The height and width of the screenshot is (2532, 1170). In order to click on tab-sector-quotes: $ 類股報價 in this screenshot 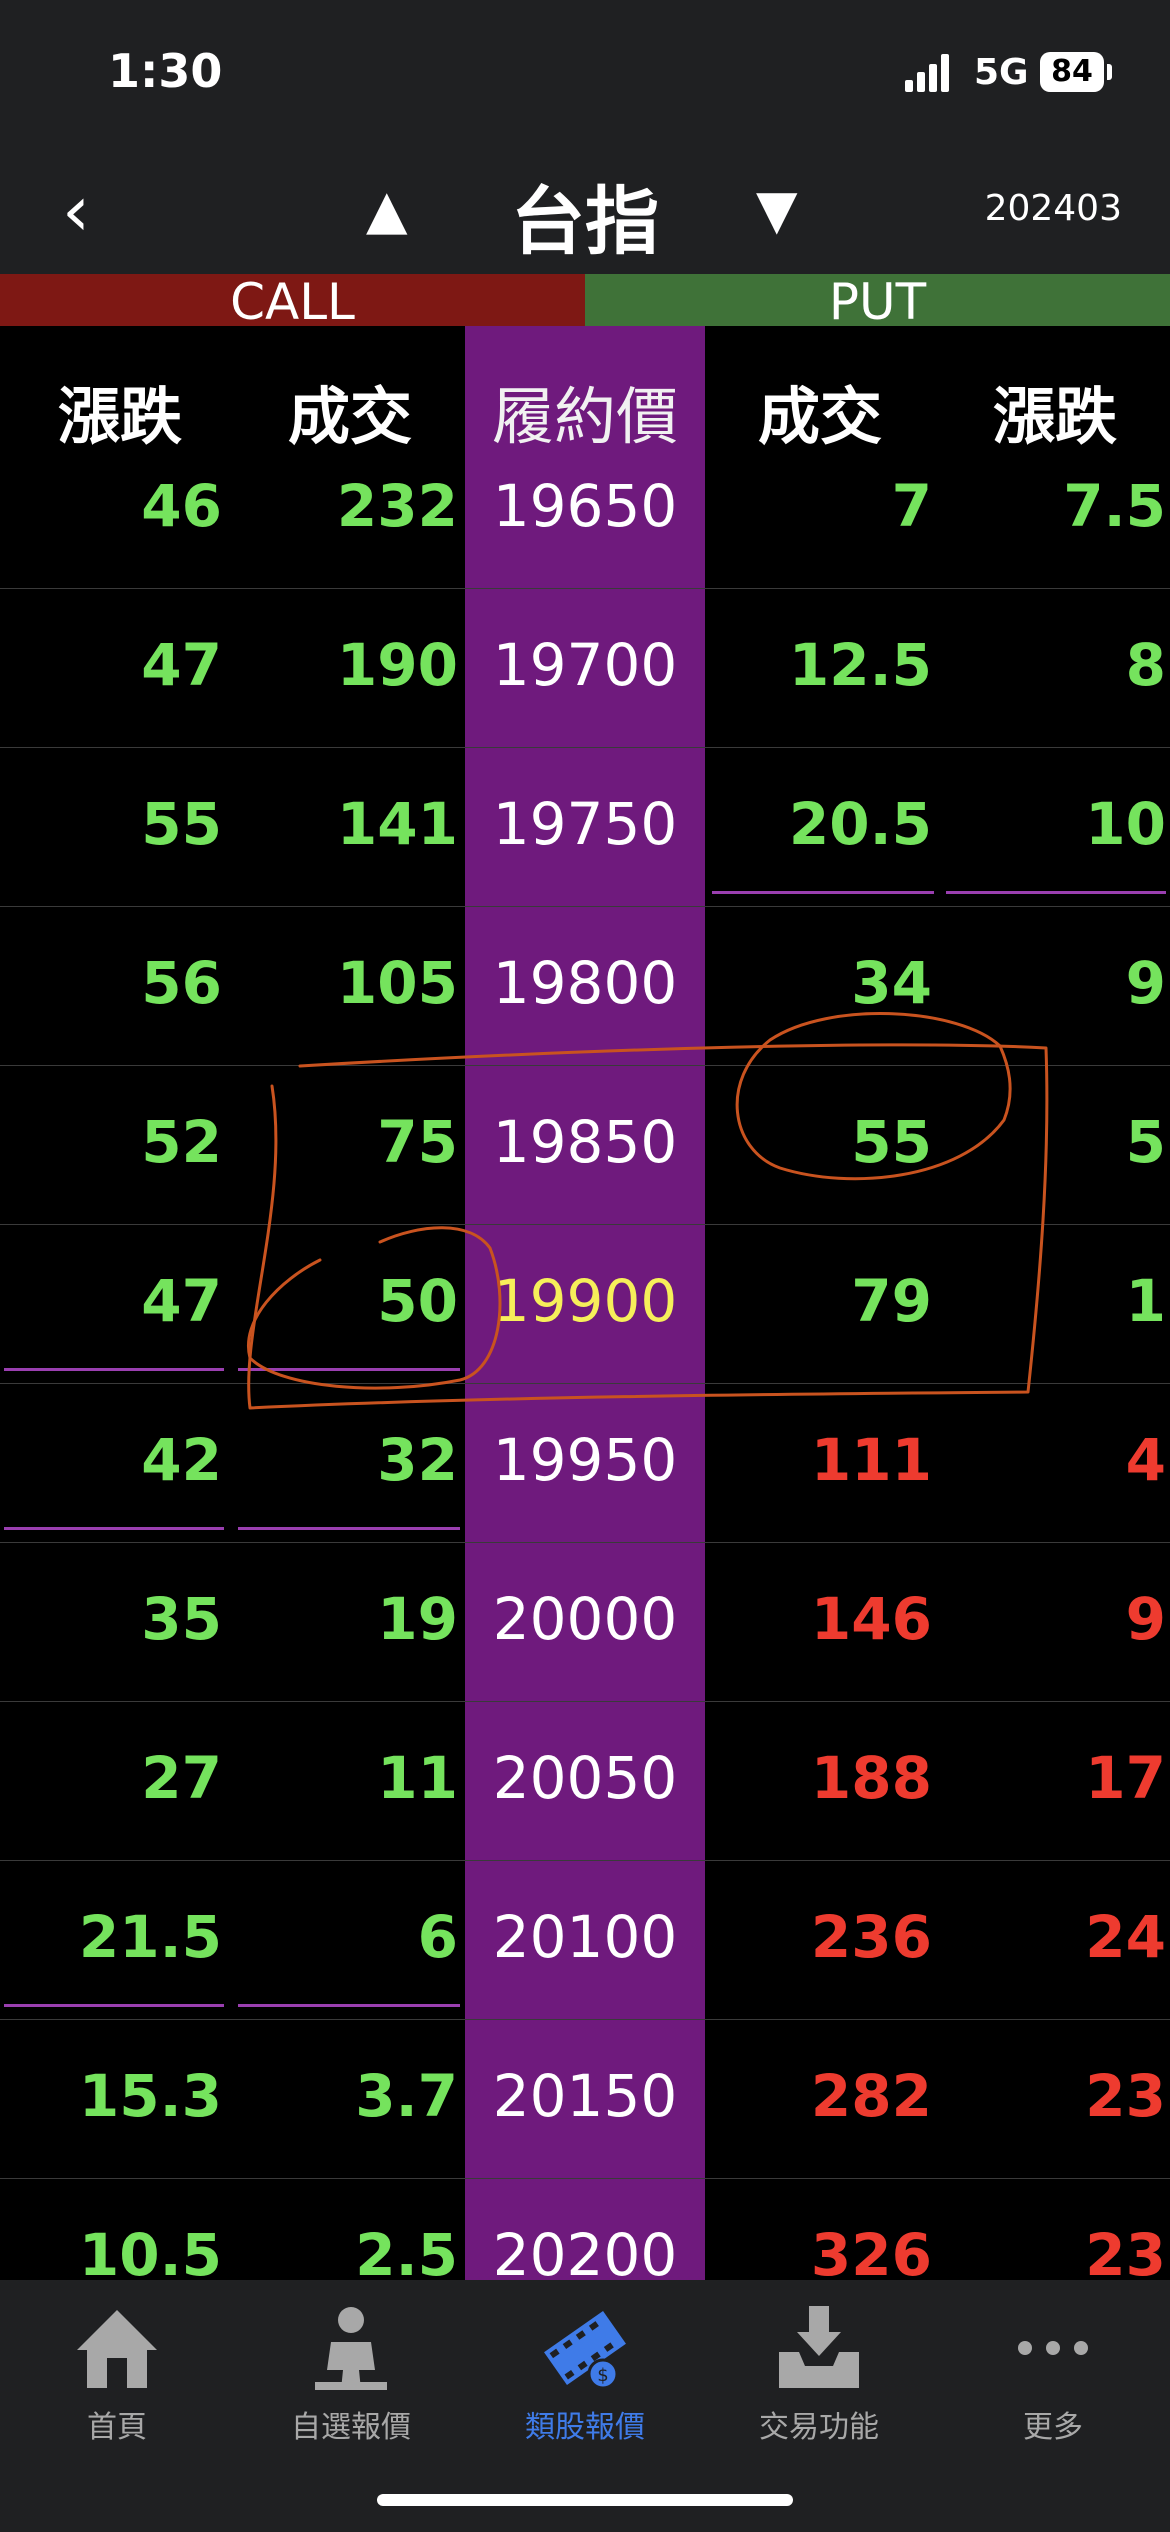, I will do `click(585, 2372)`.